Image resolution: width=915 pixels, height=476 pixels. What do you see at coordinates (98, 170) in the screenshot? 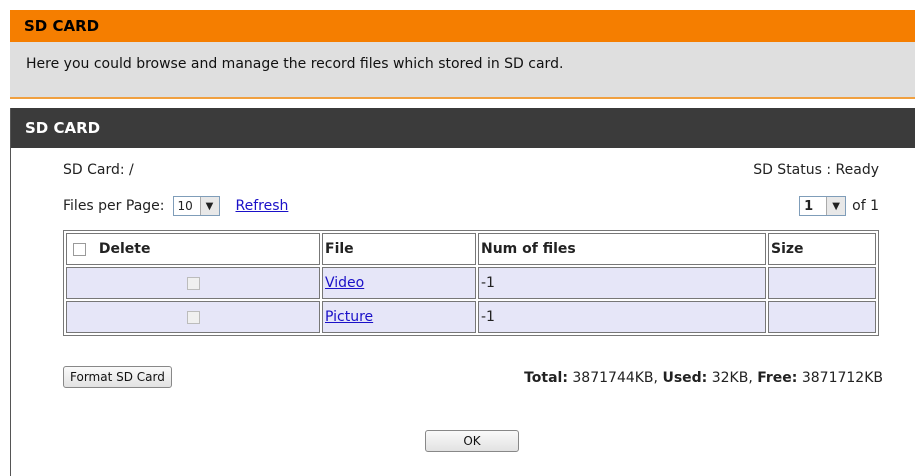
I see `sd-card-path: SD Card: /` at bounding box center [98, 170].